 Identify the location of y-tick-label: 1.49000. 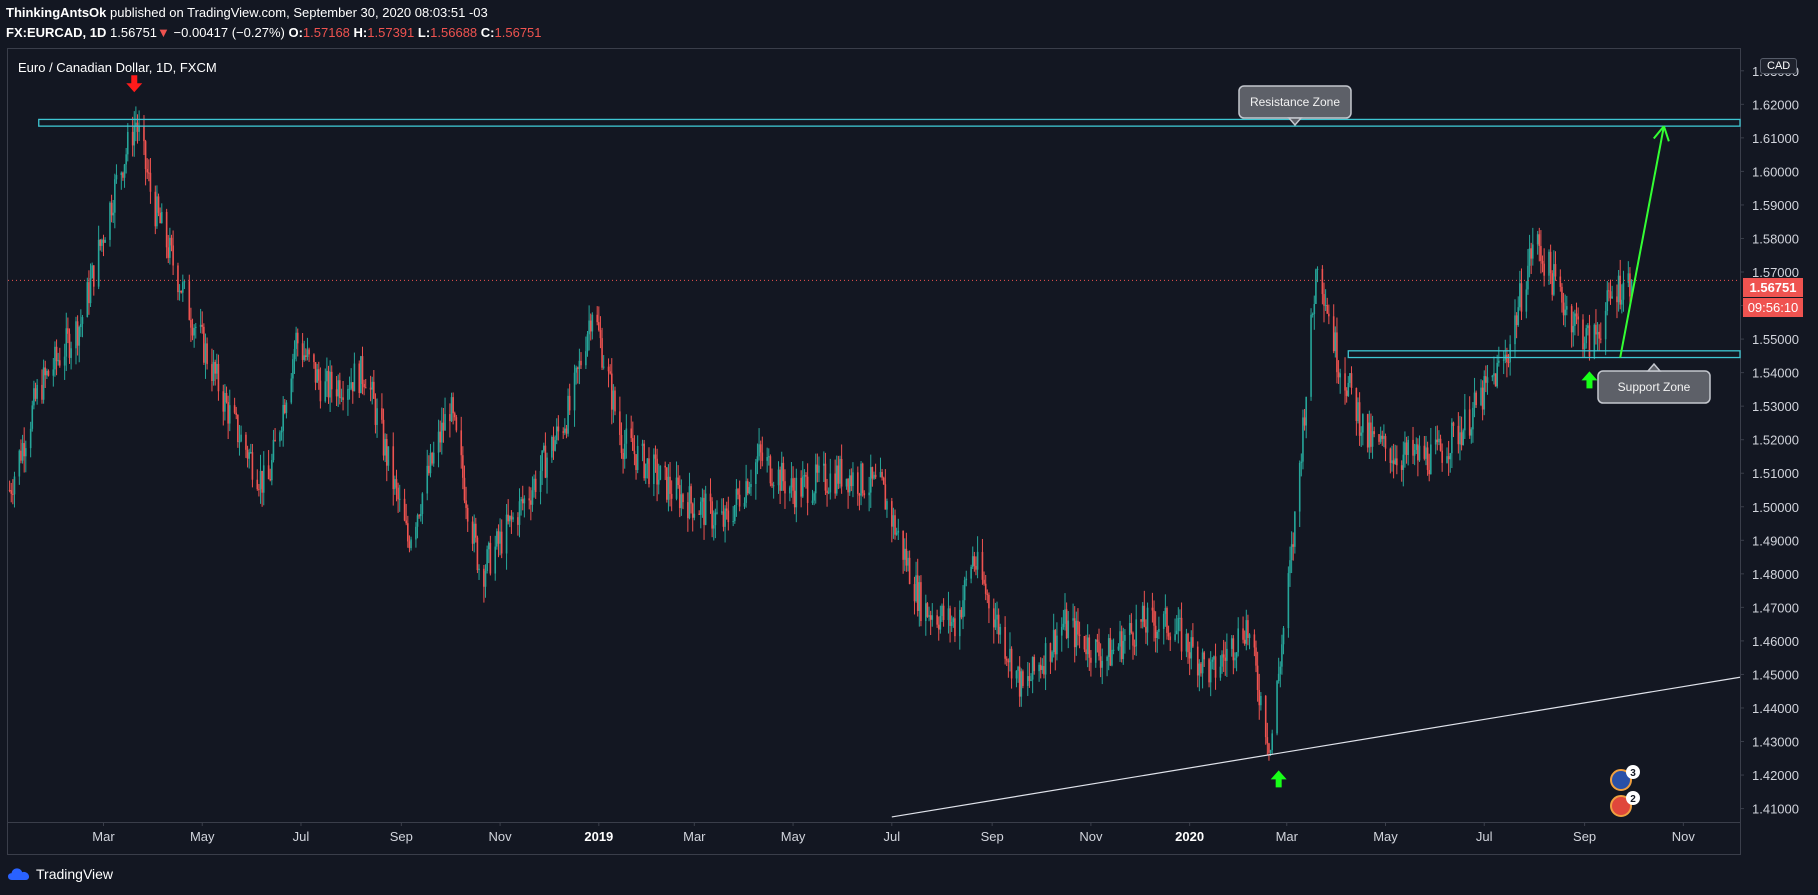
(1775, 540).